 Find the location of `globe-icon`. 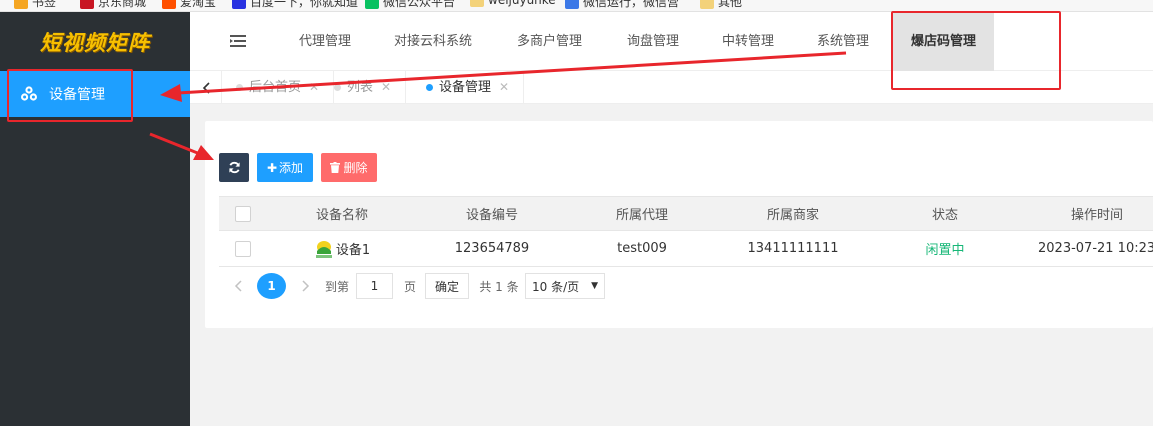

globe-icon is located at coordinates (572, 4).